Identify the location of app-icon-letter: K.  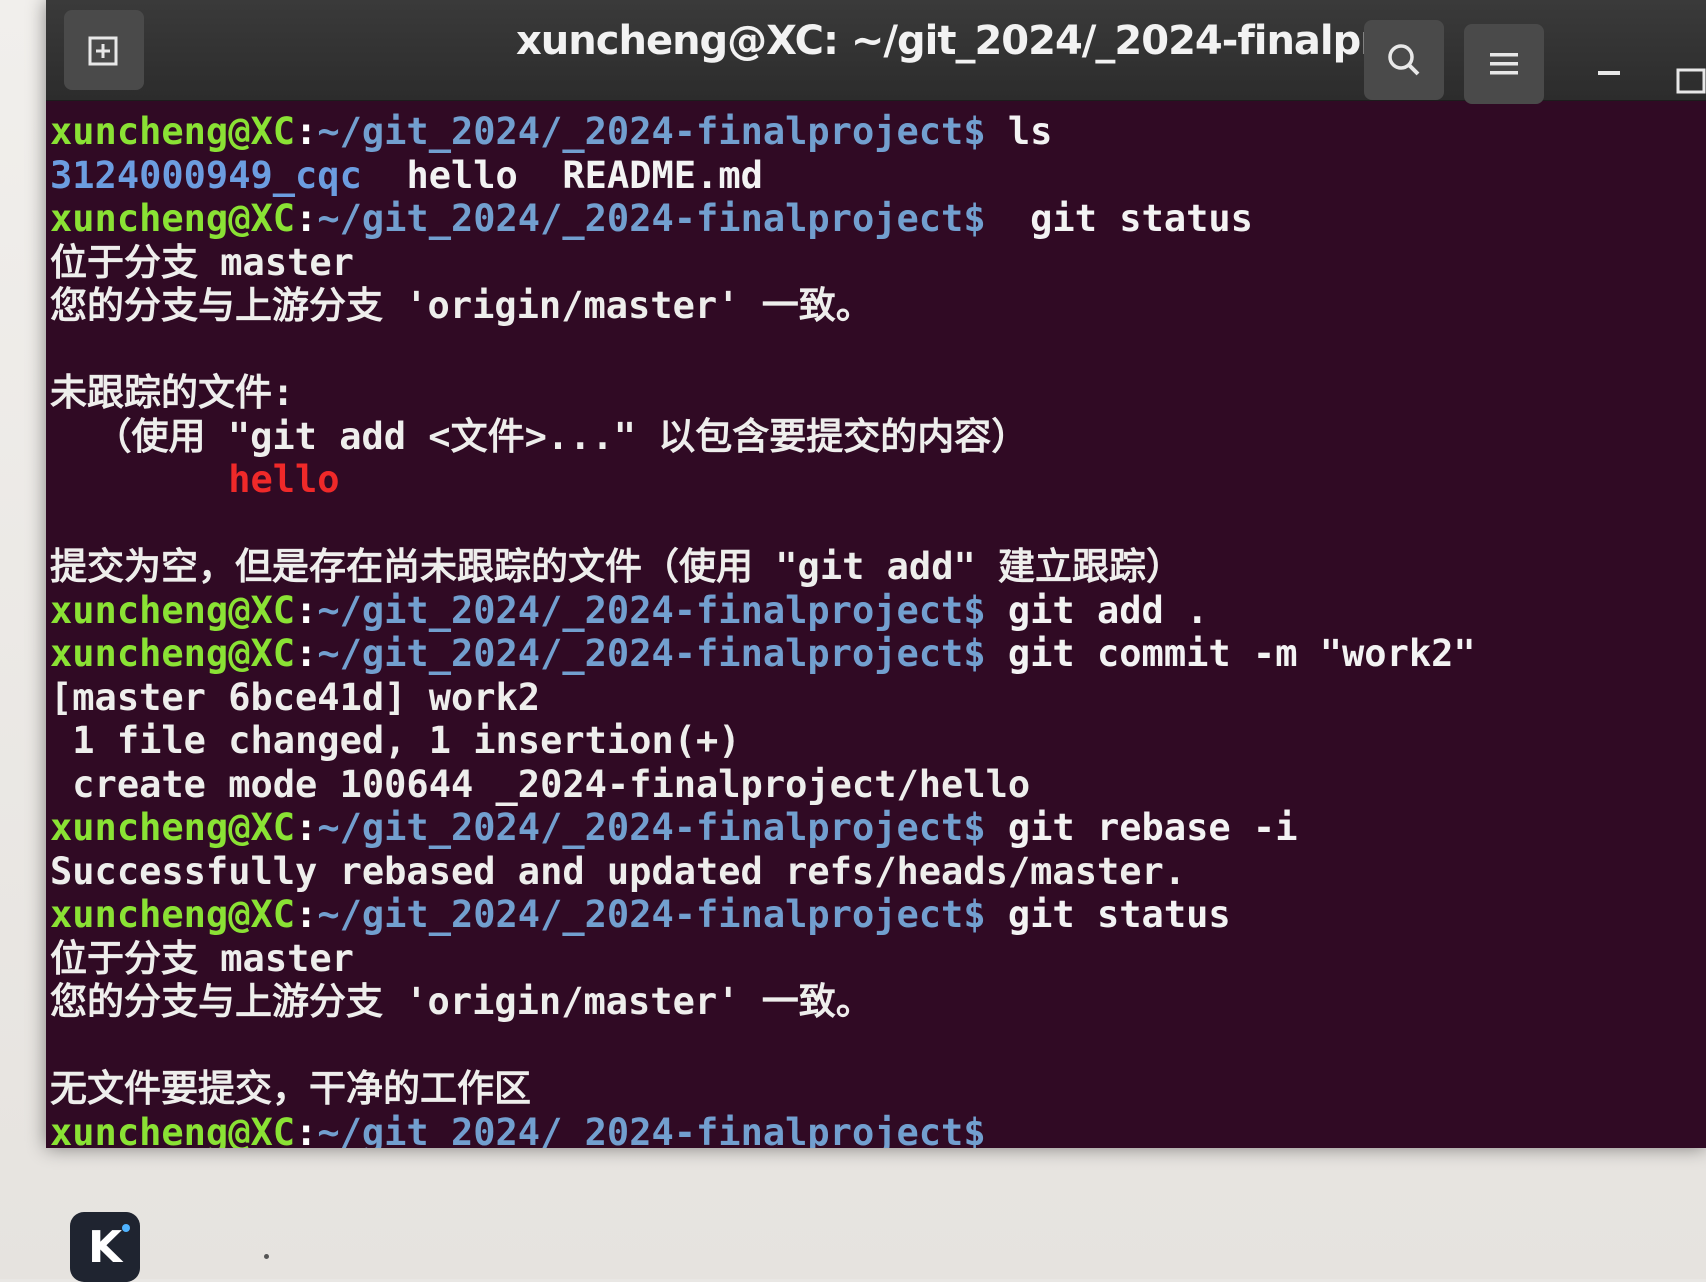
(105, 1247).